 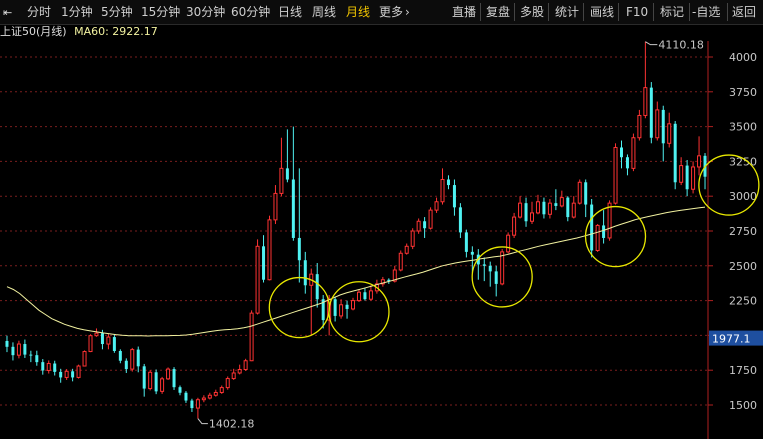 I want to click on min-pointer, so click(x=202, y=421).